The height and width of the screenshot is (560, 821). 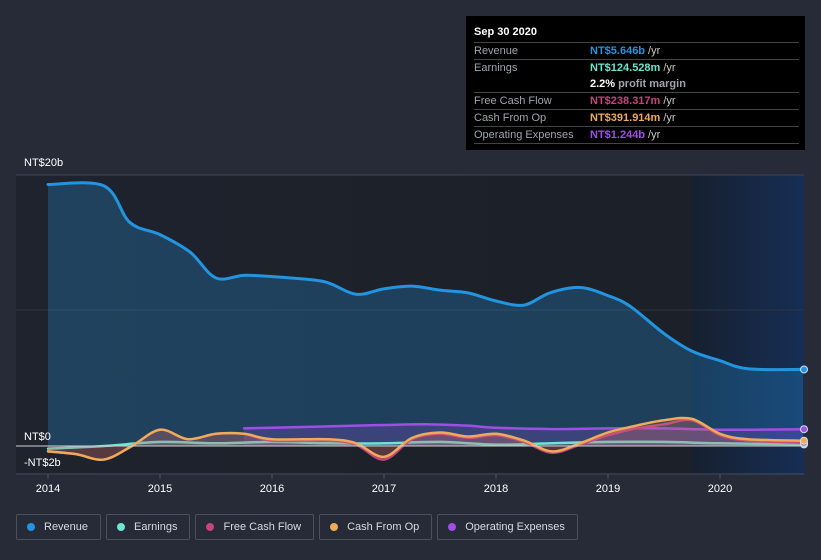 I want to click on tooltip-row: 2.2% profit margin, so click(x=636, y=84).